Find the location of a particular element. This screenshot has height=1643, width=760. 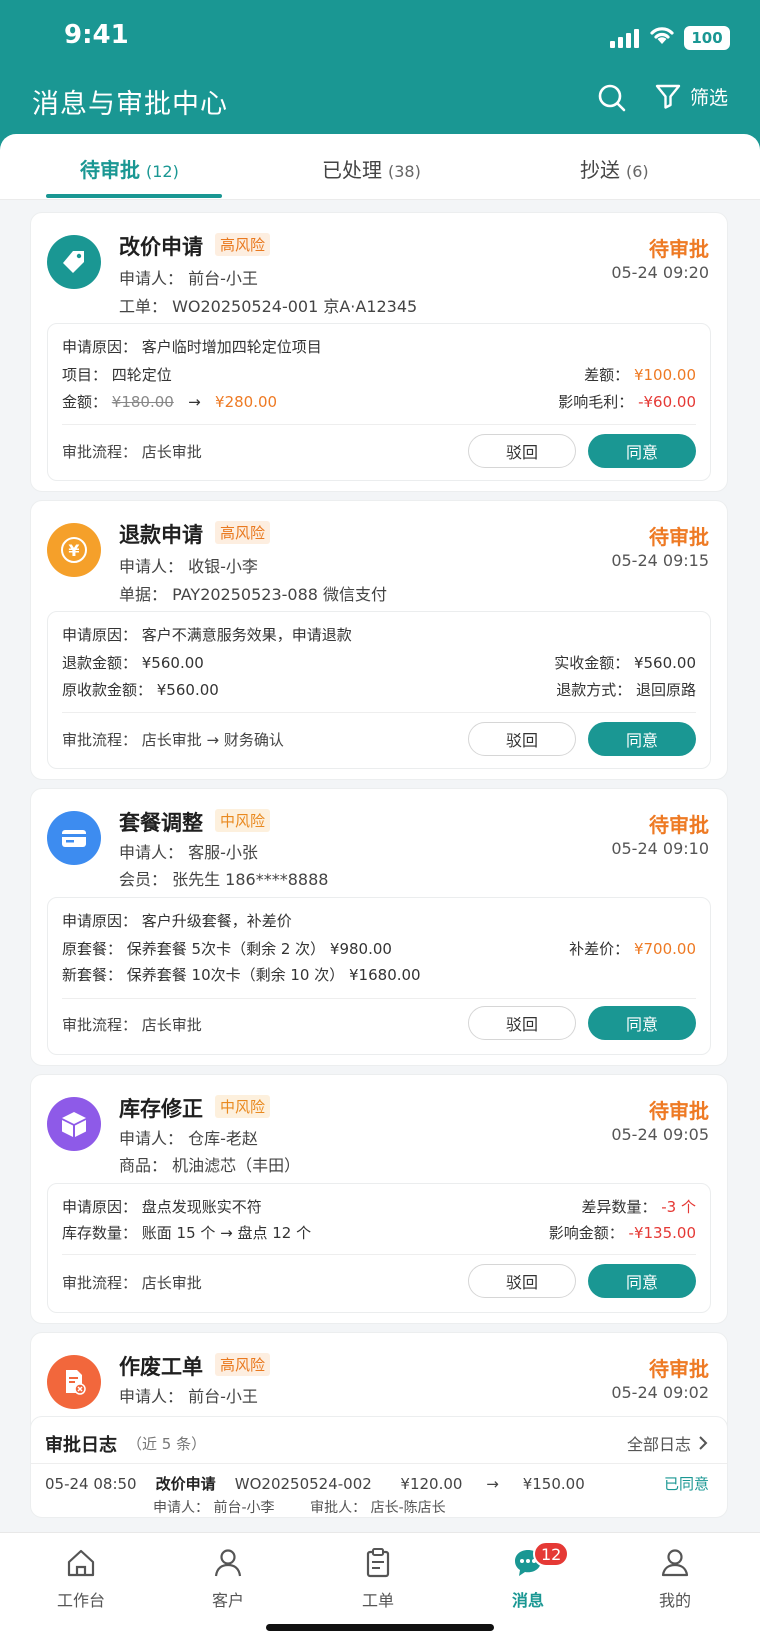

tag-icon is located at coordinates (74, 262).